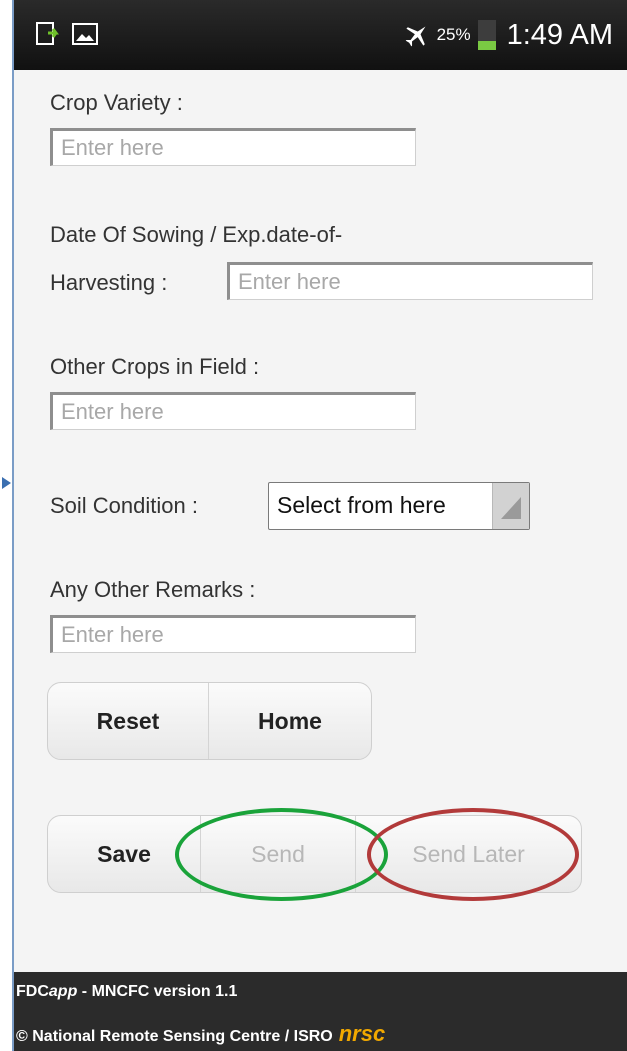 This screenshot has width=627, height=1051. Describe the element at coordinates (116, 102) in the screenshot. I see `crop-variety-label: Crop Variety :` at that location.